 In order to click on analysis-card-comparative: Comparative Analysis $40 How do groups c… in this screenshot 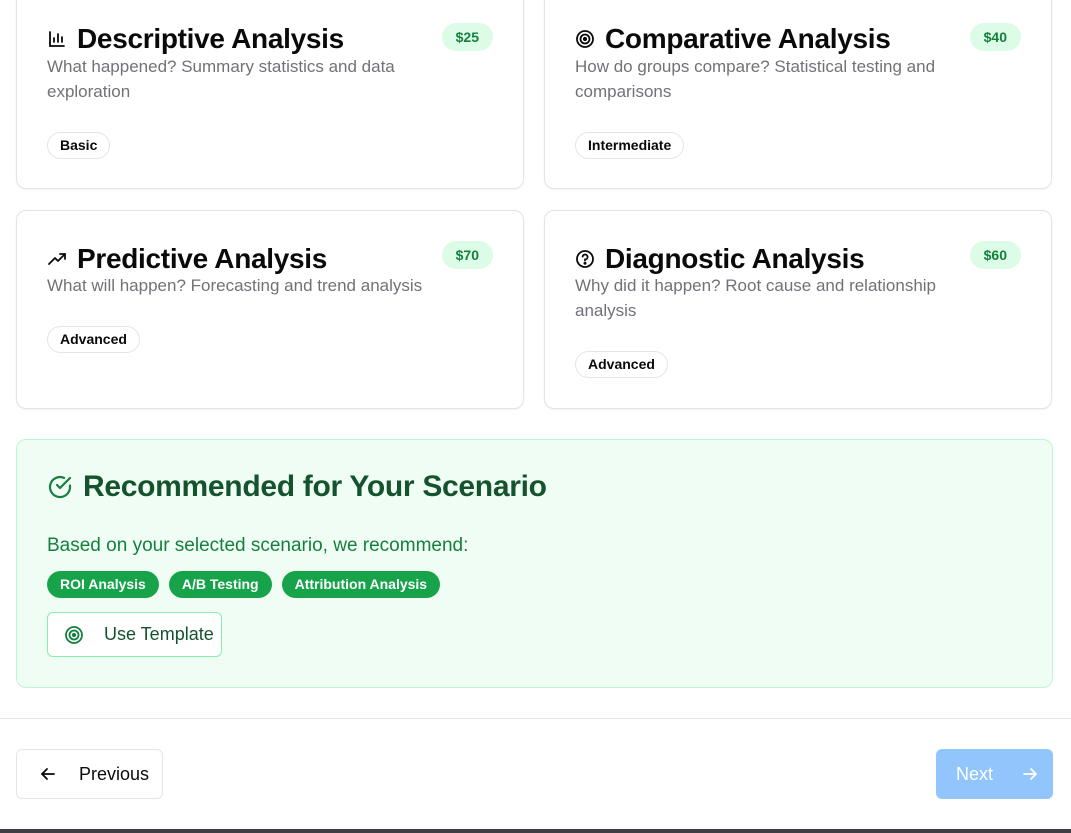, I will do `click(798, 94)`.